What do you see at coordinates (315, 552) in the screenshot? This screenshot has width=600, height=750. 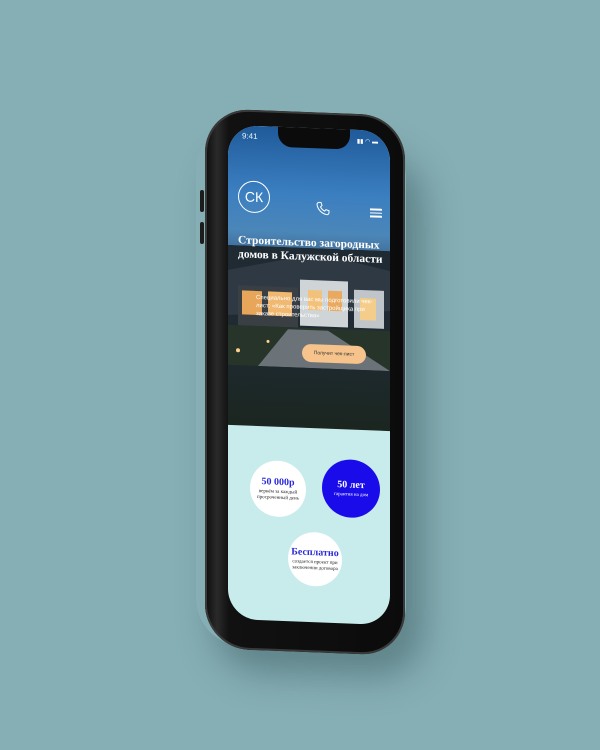 I see `feature-value: Бесплатно` at bounding box center [315, 552].